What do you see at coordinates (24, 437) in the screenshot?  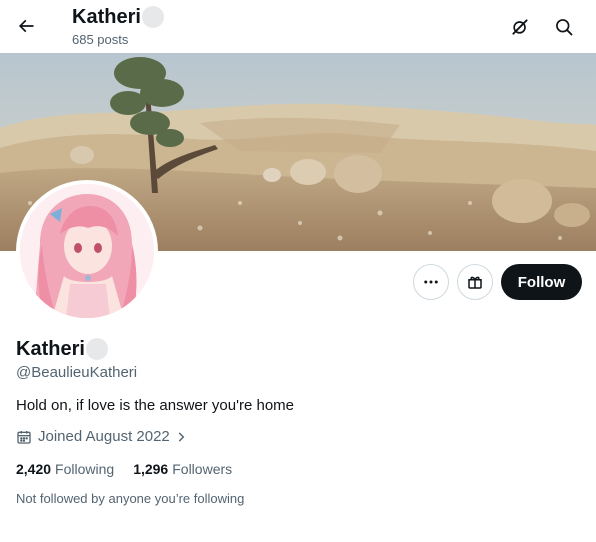 I see `calendar-icon` at bounding box center [24, 437].